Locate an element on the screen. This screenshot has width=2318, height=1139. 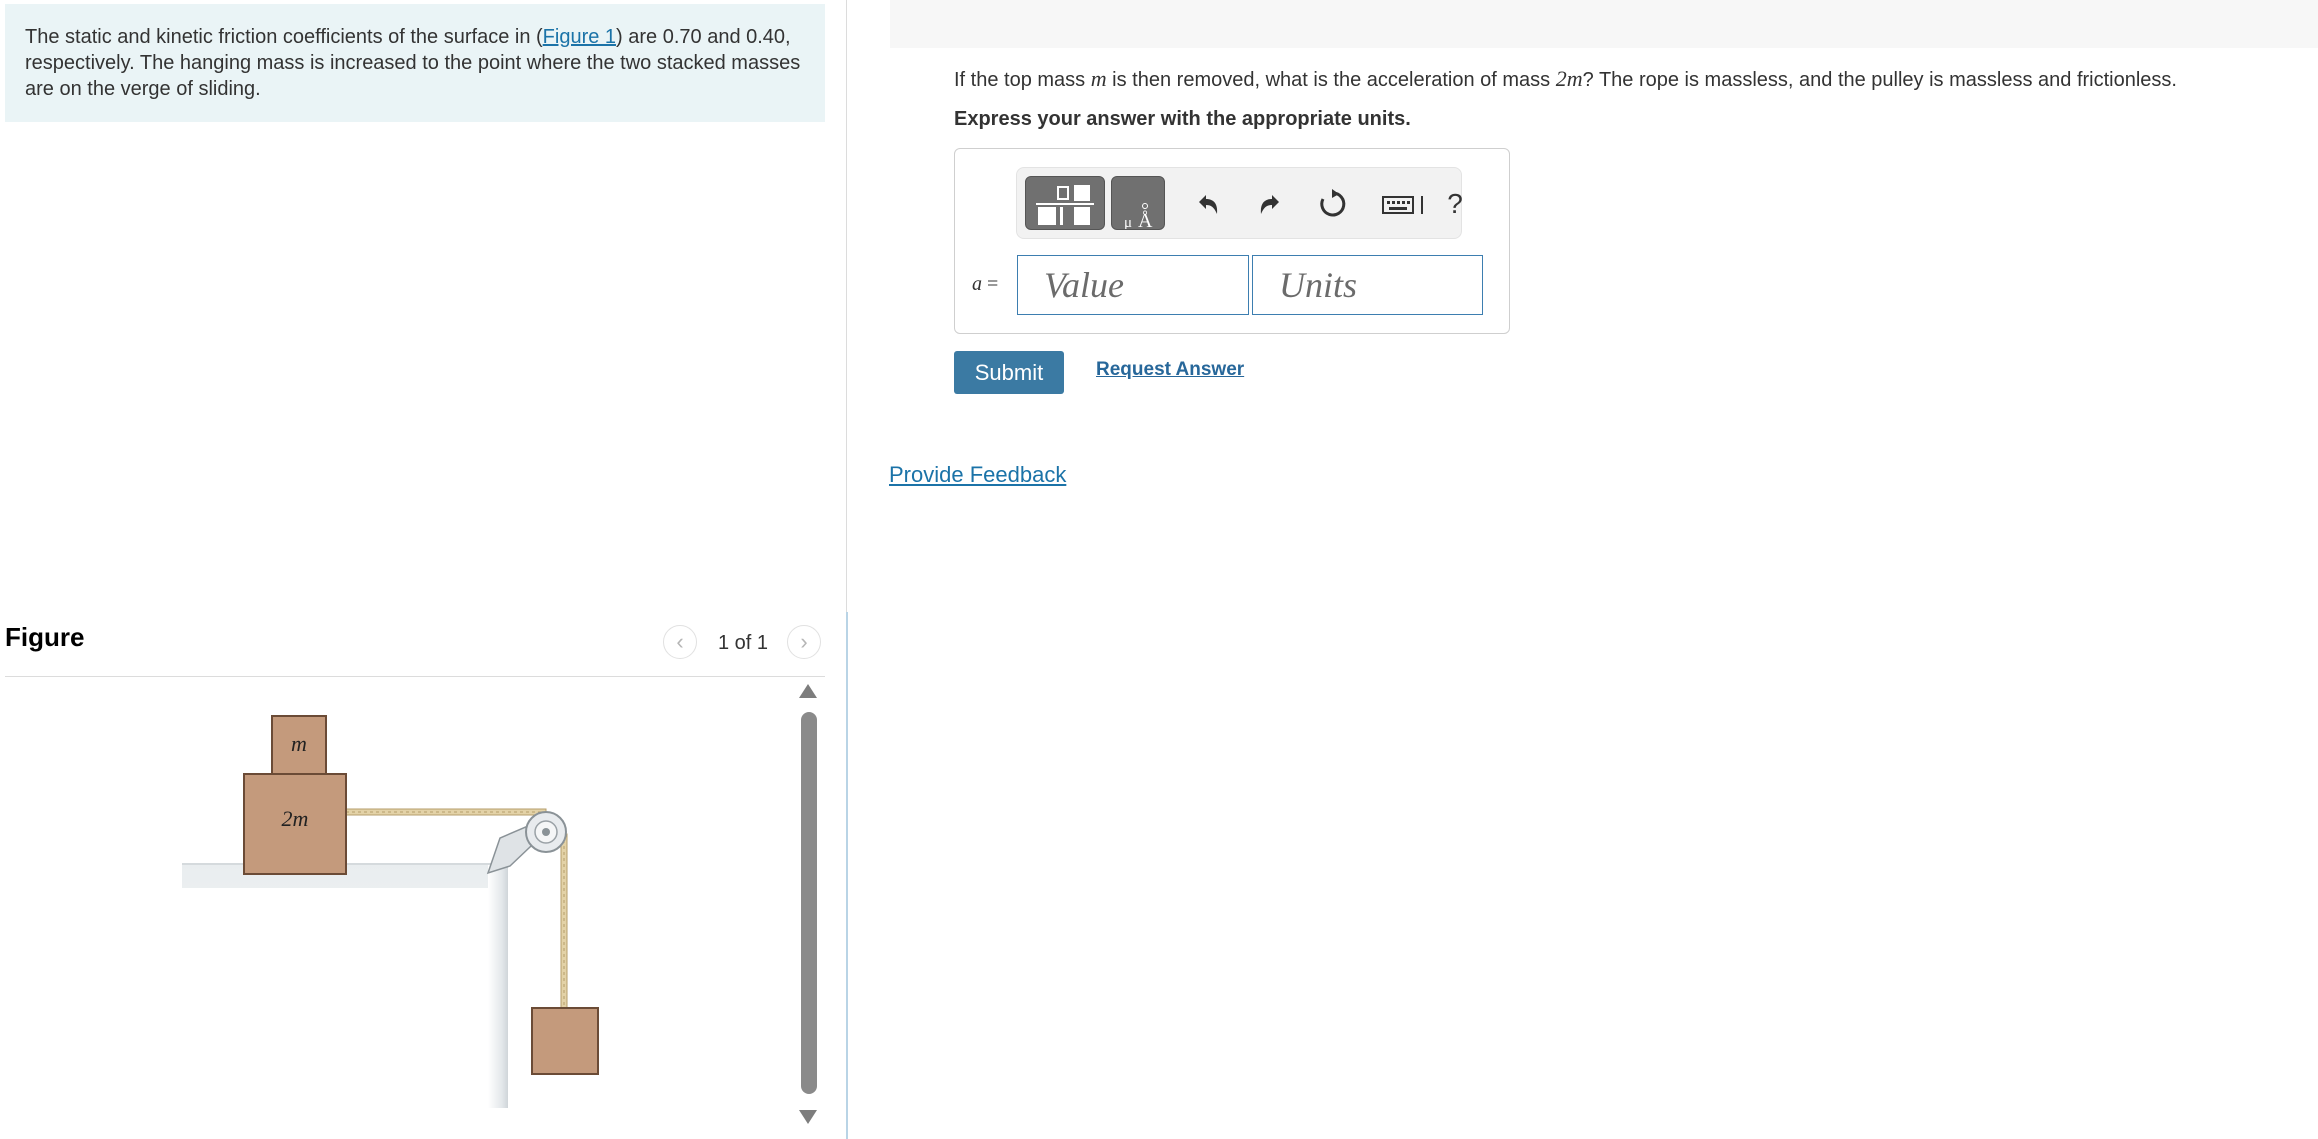
template-button is located at coordinates (1065, 203).